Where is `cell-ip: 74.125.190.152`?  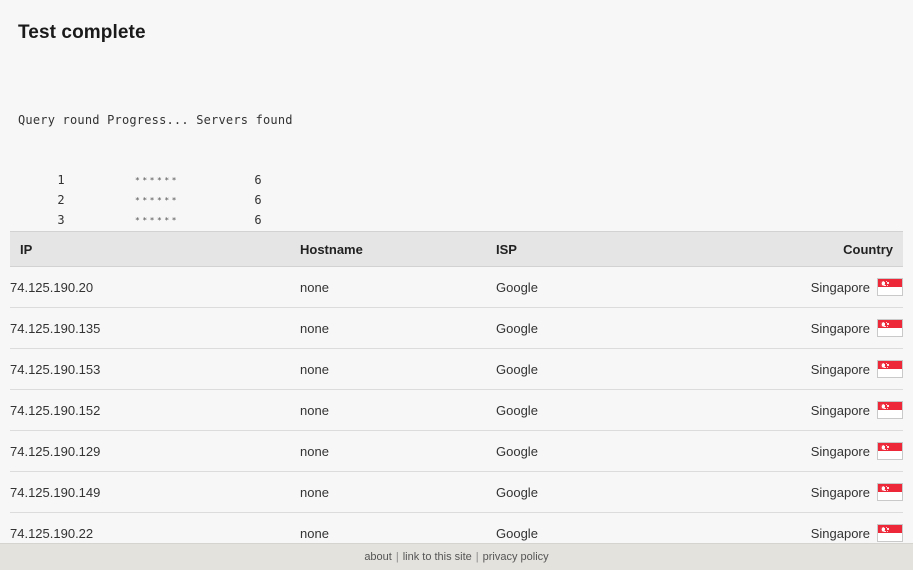
cell-ip: 74.125.190.152 is located at coordinates (155, 410).